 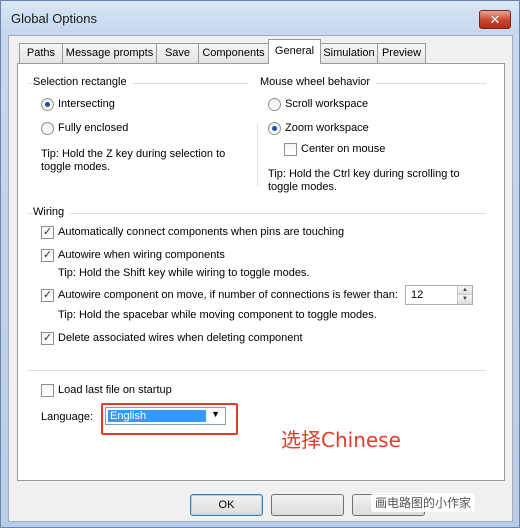 What do you see at coordinates (109, 53) in the screenshot?
I see `tab-message-prompts: Message prompts` at bounding box center [109, 53].